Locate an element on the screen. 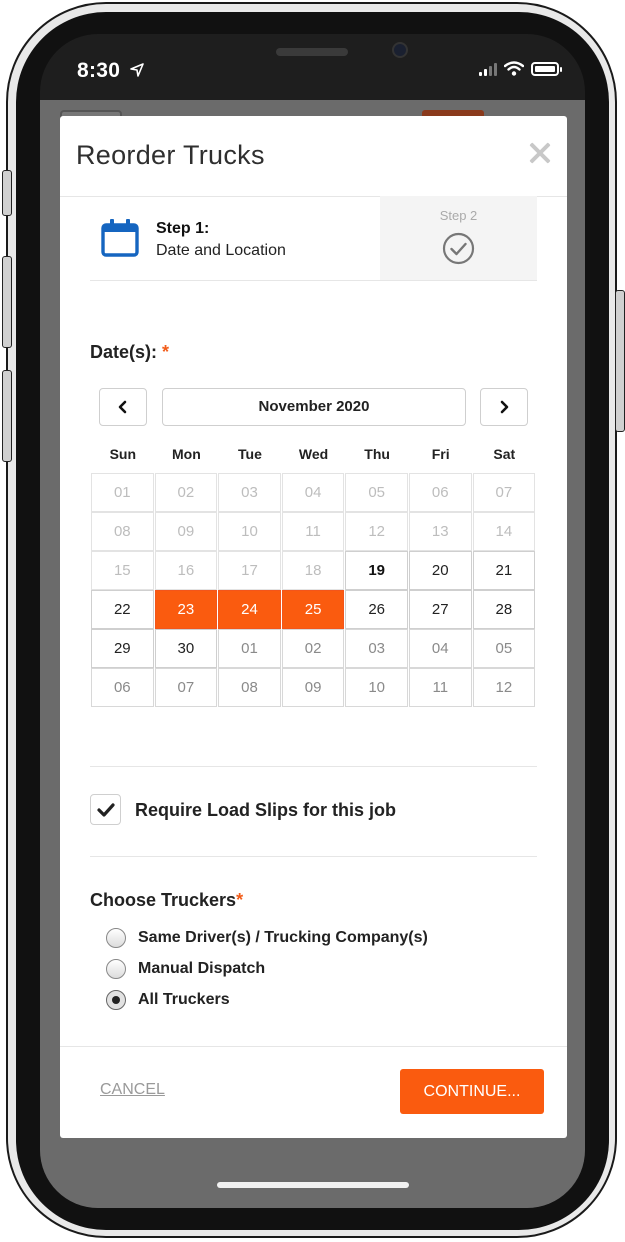 Image resolution: width=625 pixels, height=1242 pixels. front-camera is located at coordinates (400, 50).